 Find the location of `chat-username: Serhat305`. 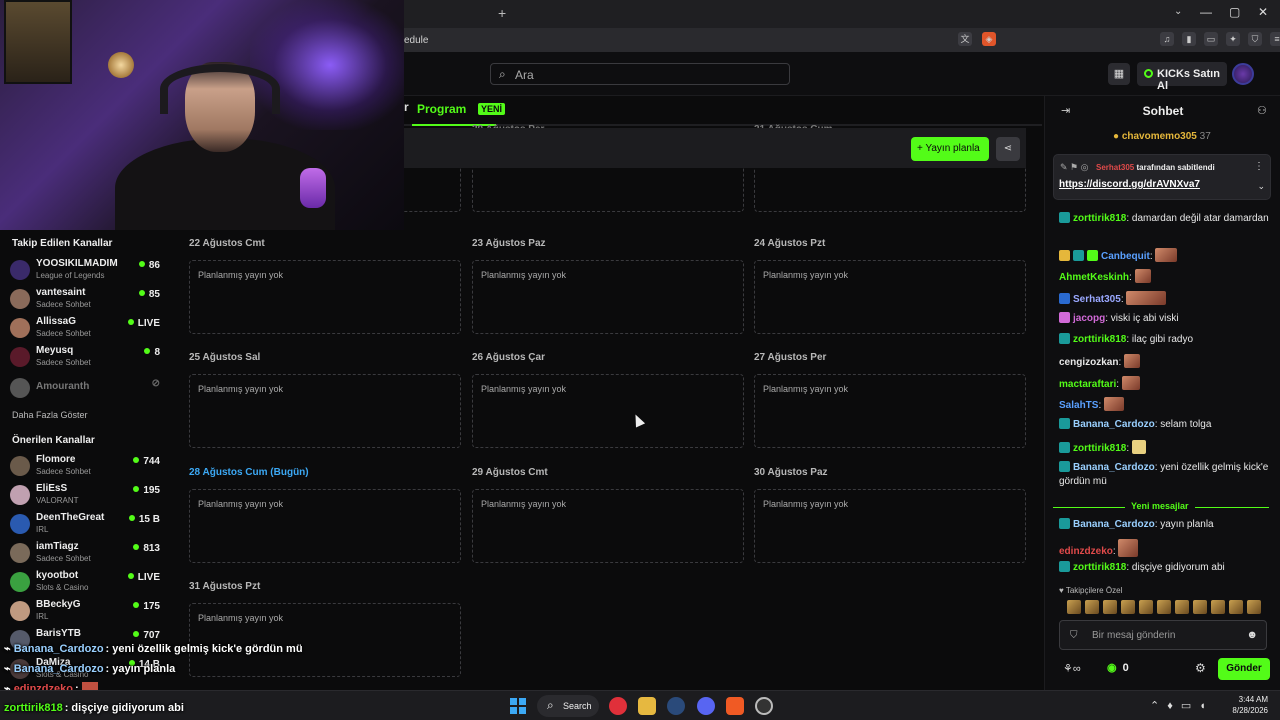

chat-username: Serhat305 is located at coordinates (1097, 299).